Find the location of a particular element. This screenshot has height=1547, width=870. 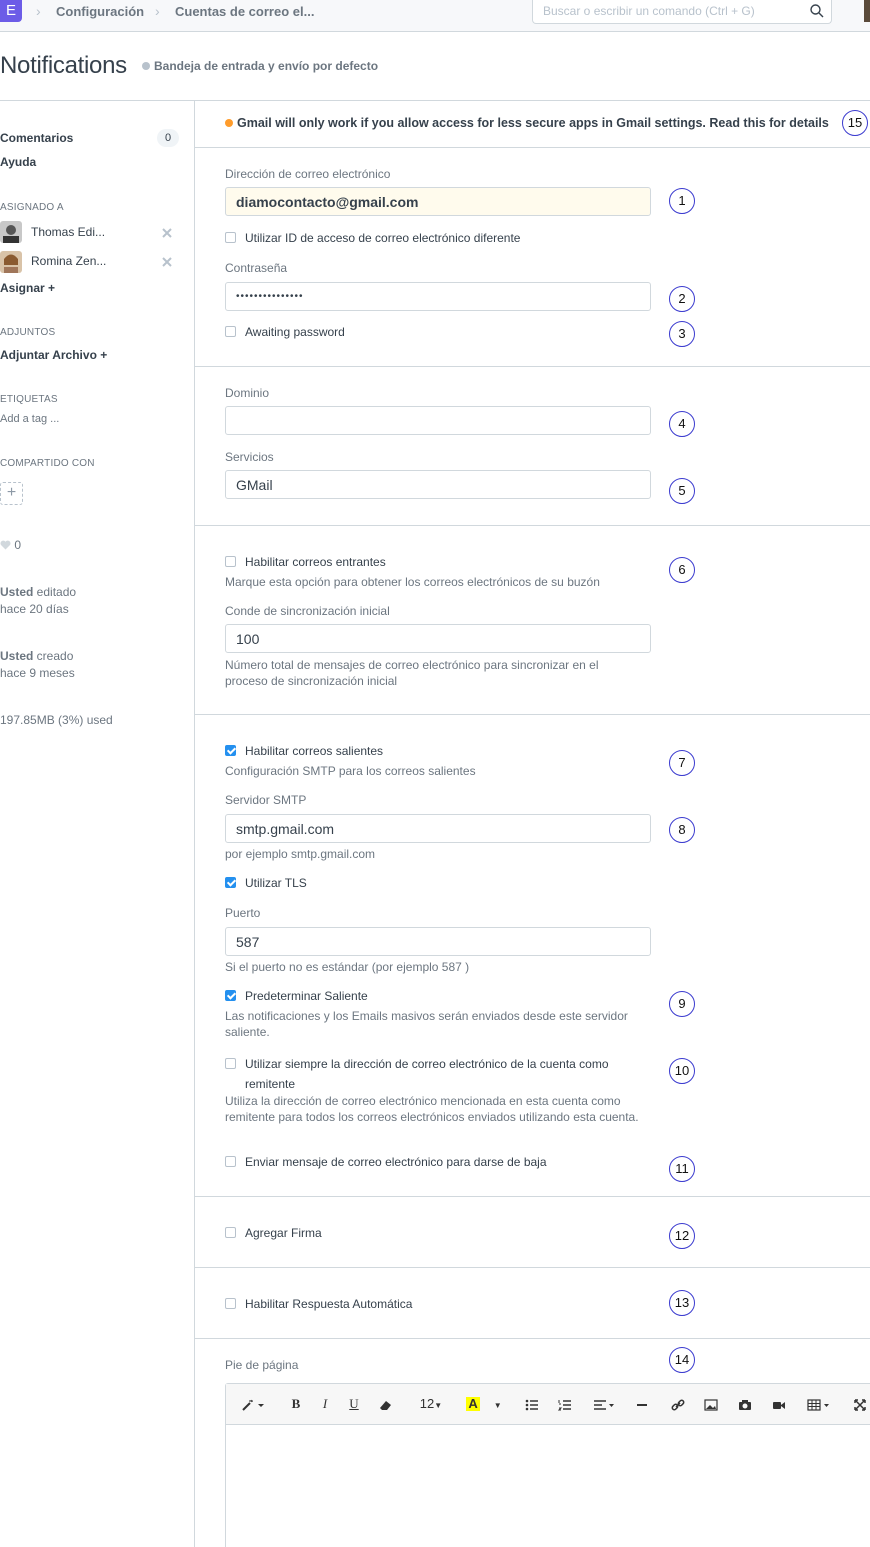

tls-checkbox: Utilizar TLS is located at coordinates (266, 883).